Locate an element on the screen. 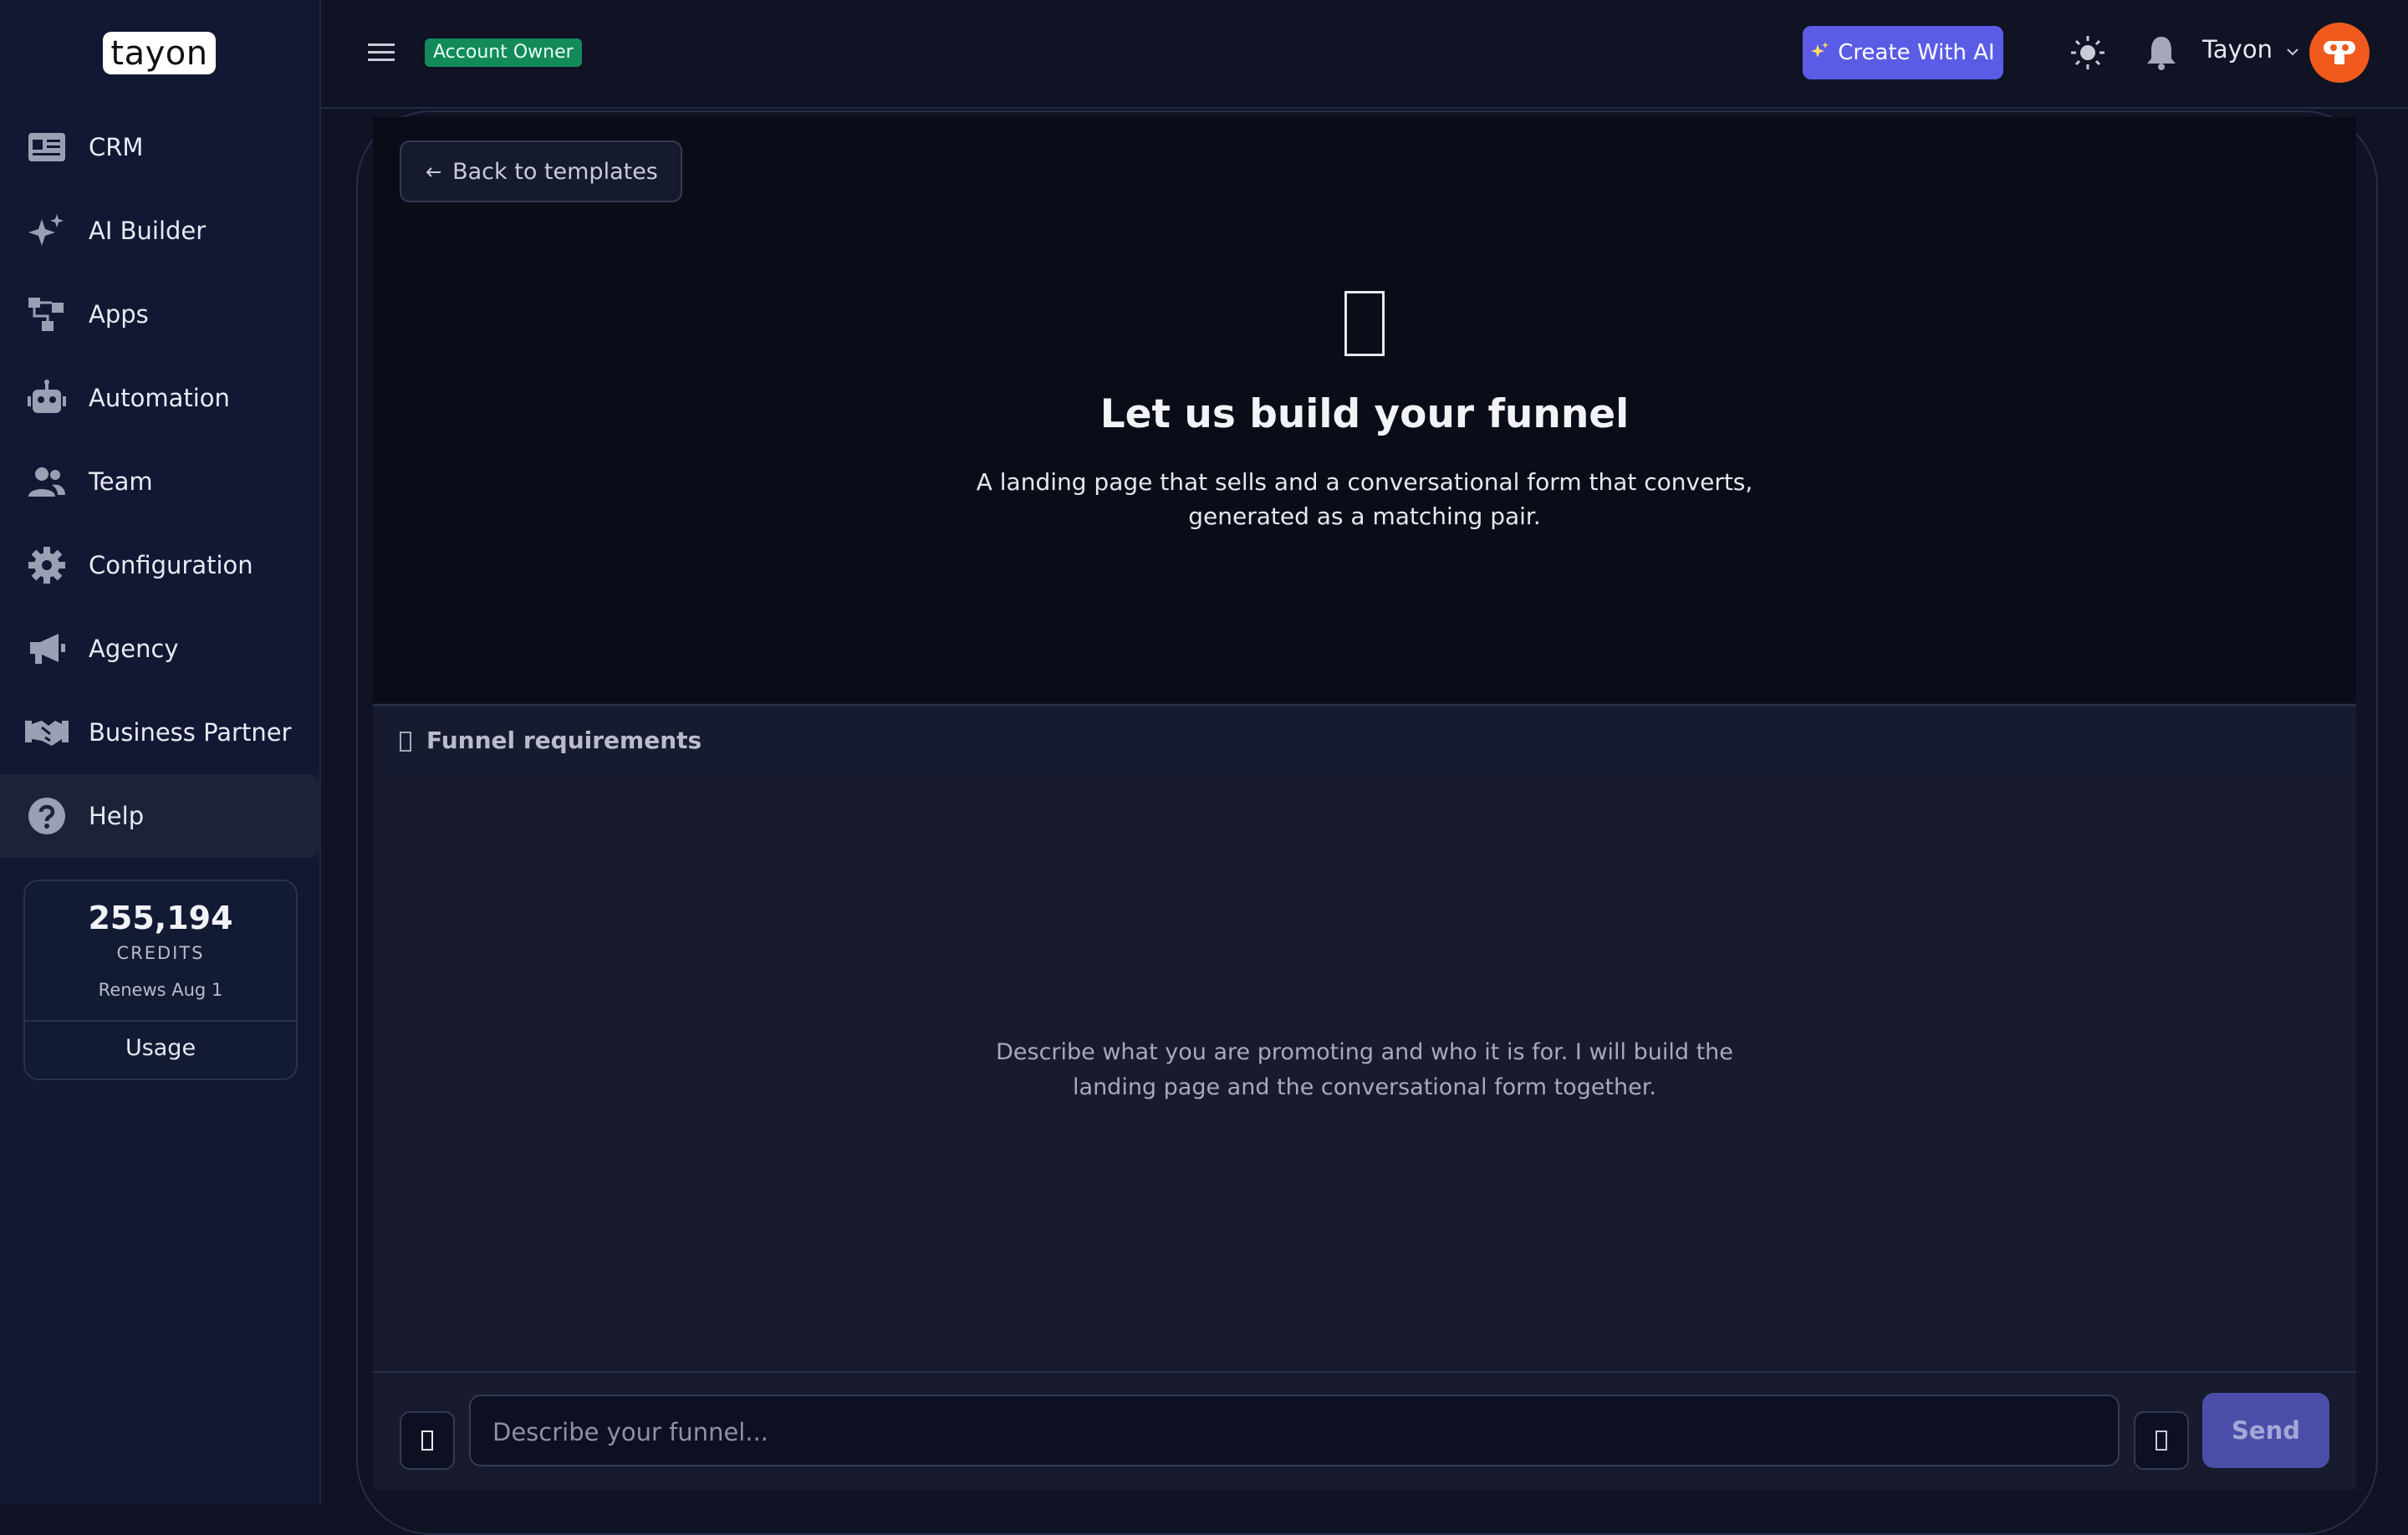  credits-renewal: Renews Aug 1 is located at coordinates (160, 990).